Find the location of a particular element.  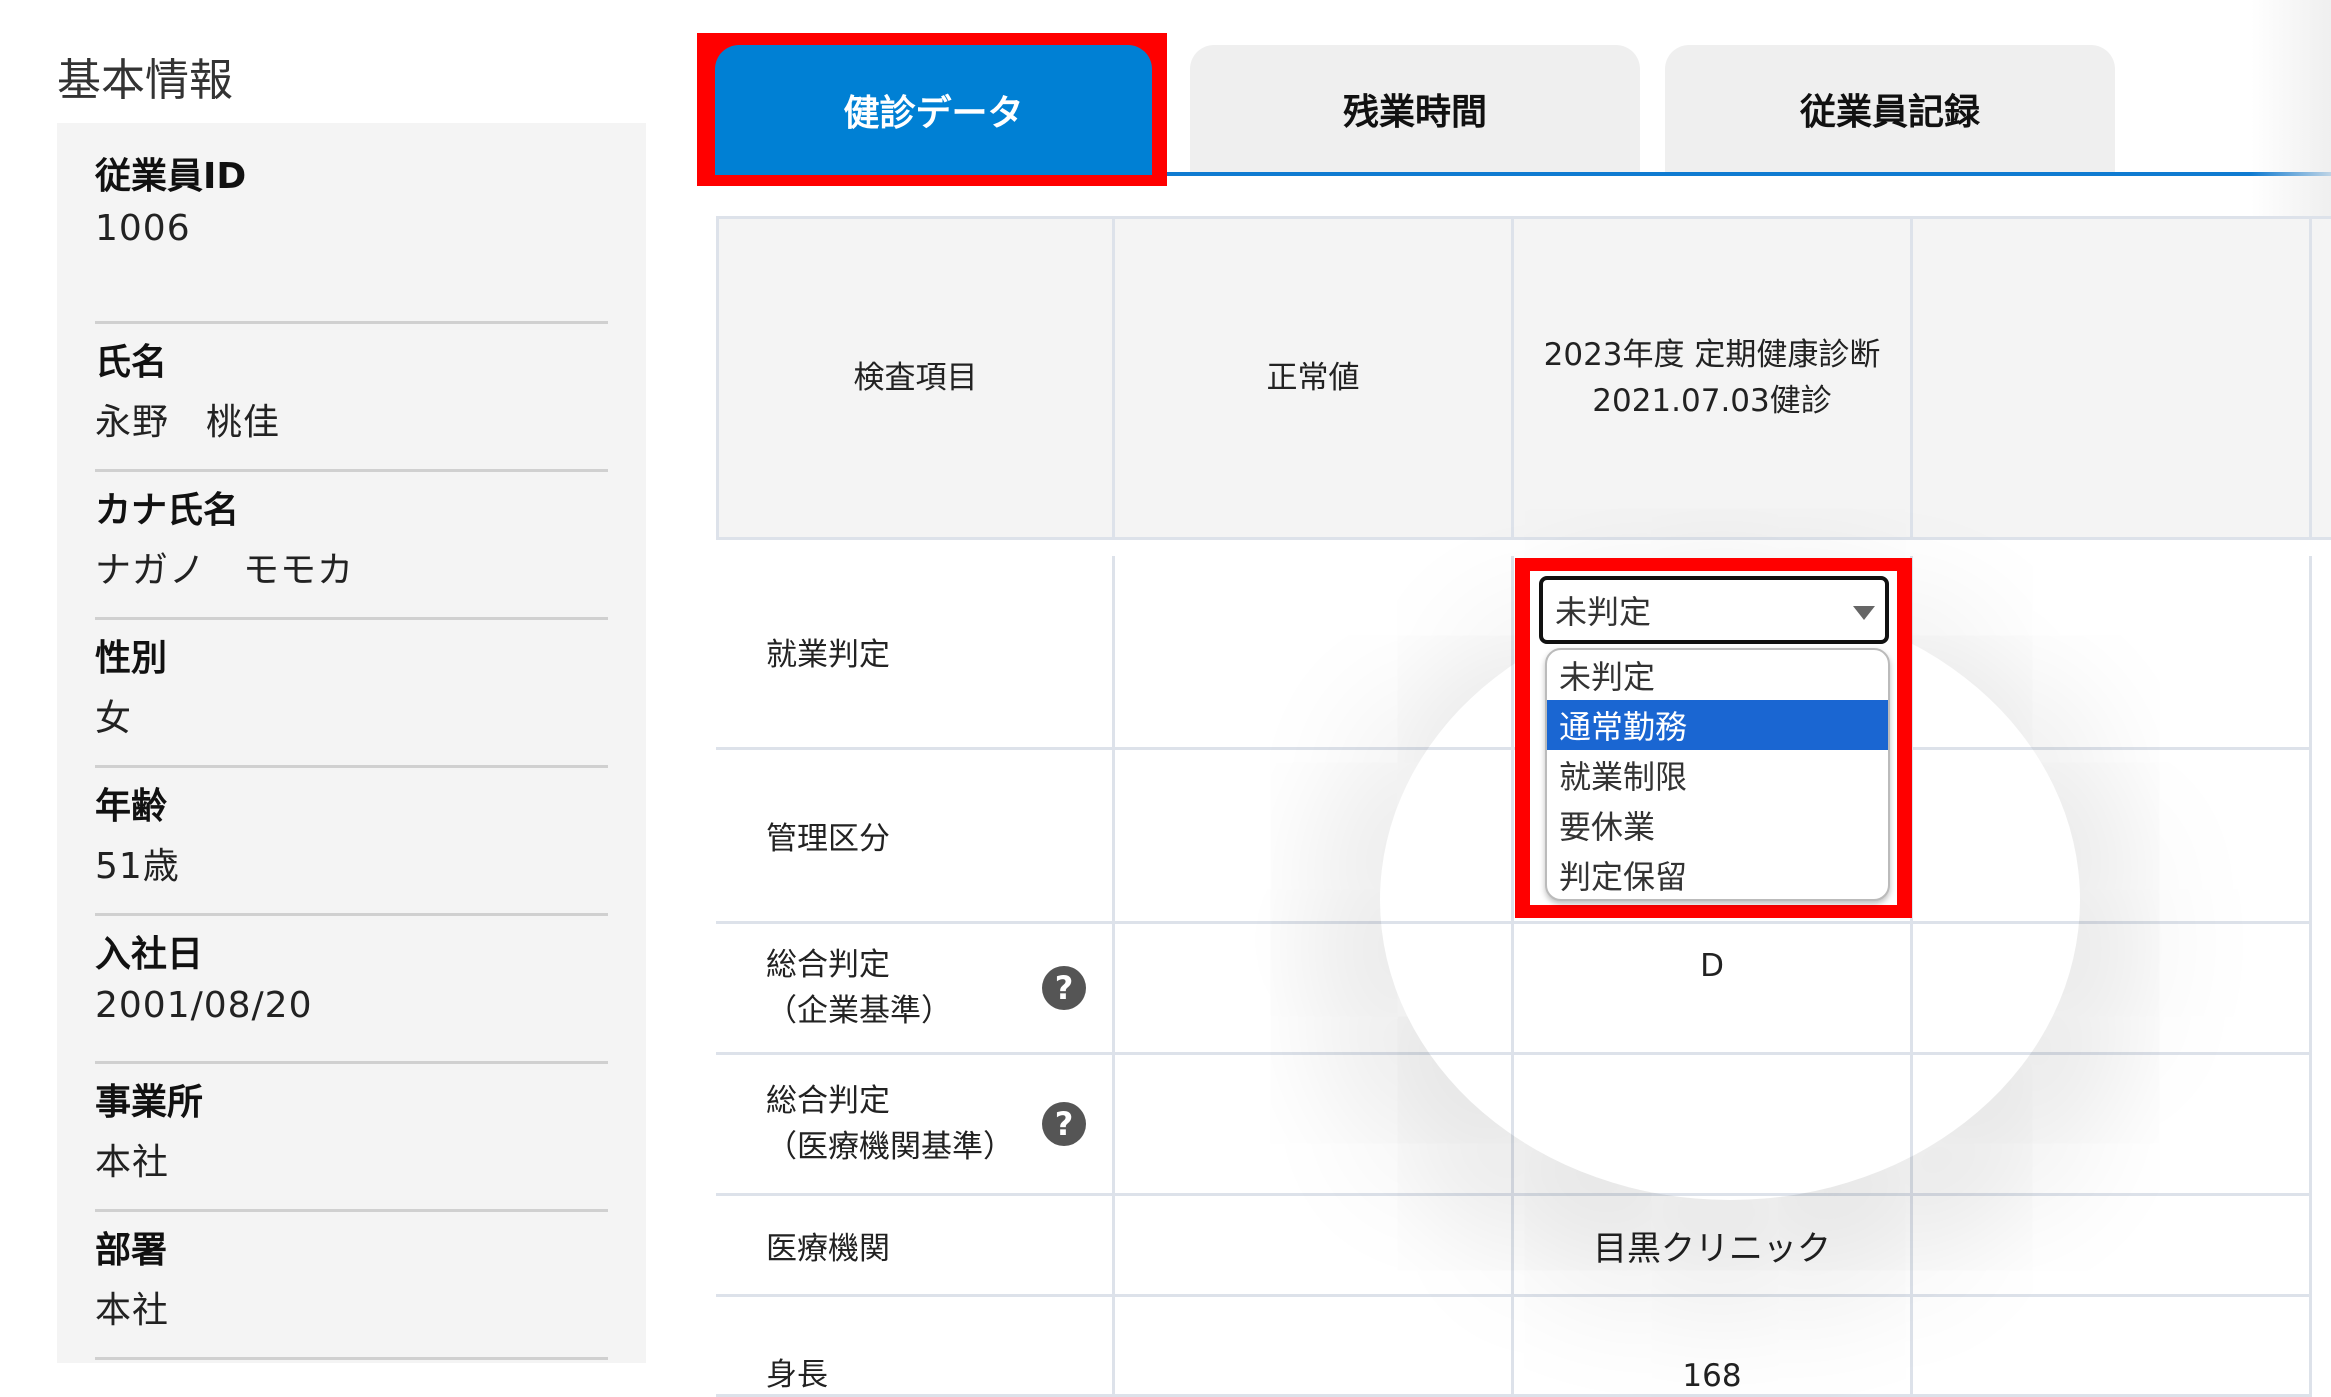

info-label: 入社日 is located at coordinates (149, 954).